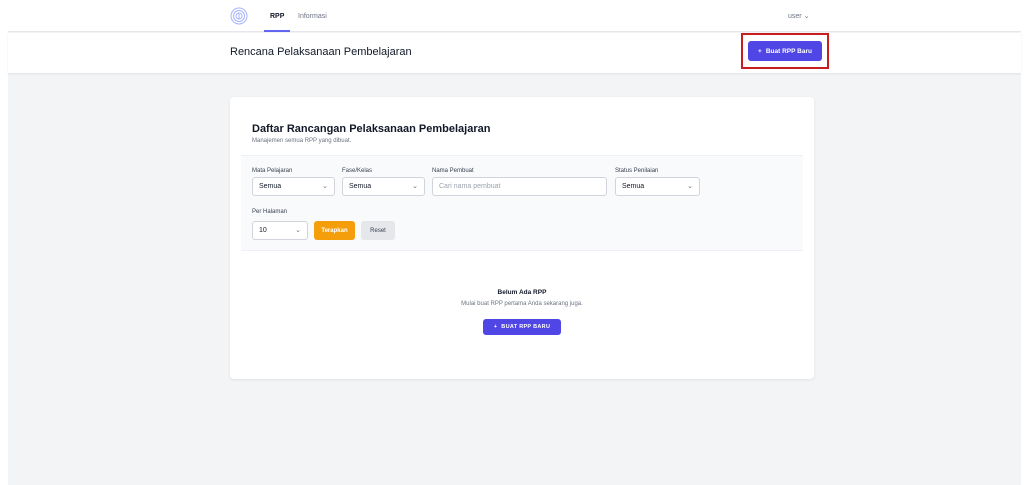  What do you see at coordinates (383, 186) in the screenshot?
I see `phase-select: Semua ⌄` at bounding box center [383, 186].